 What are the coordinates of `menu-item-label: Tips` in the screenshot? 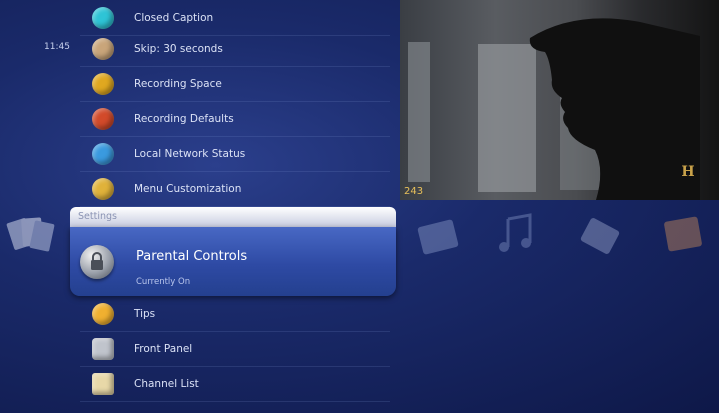 It's located at (145, 313).